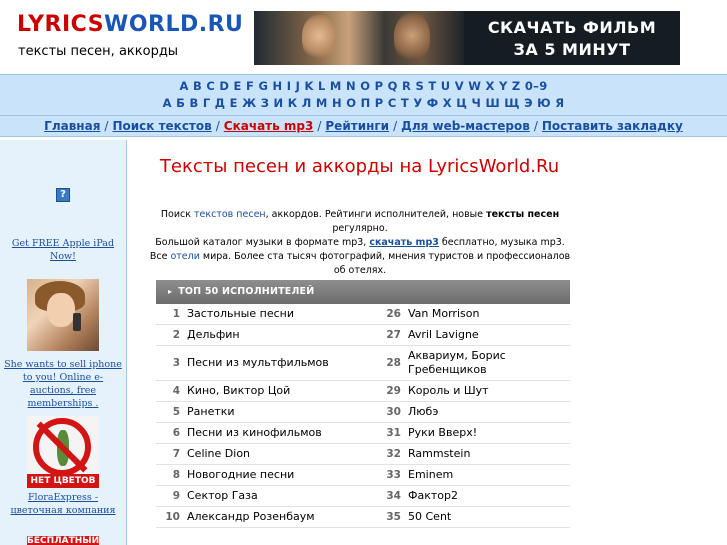 Image resolution: width=727 pixels, height=545 pixels. I want to click on logo-part-lyrics: LYRICS, so click(61, 24).